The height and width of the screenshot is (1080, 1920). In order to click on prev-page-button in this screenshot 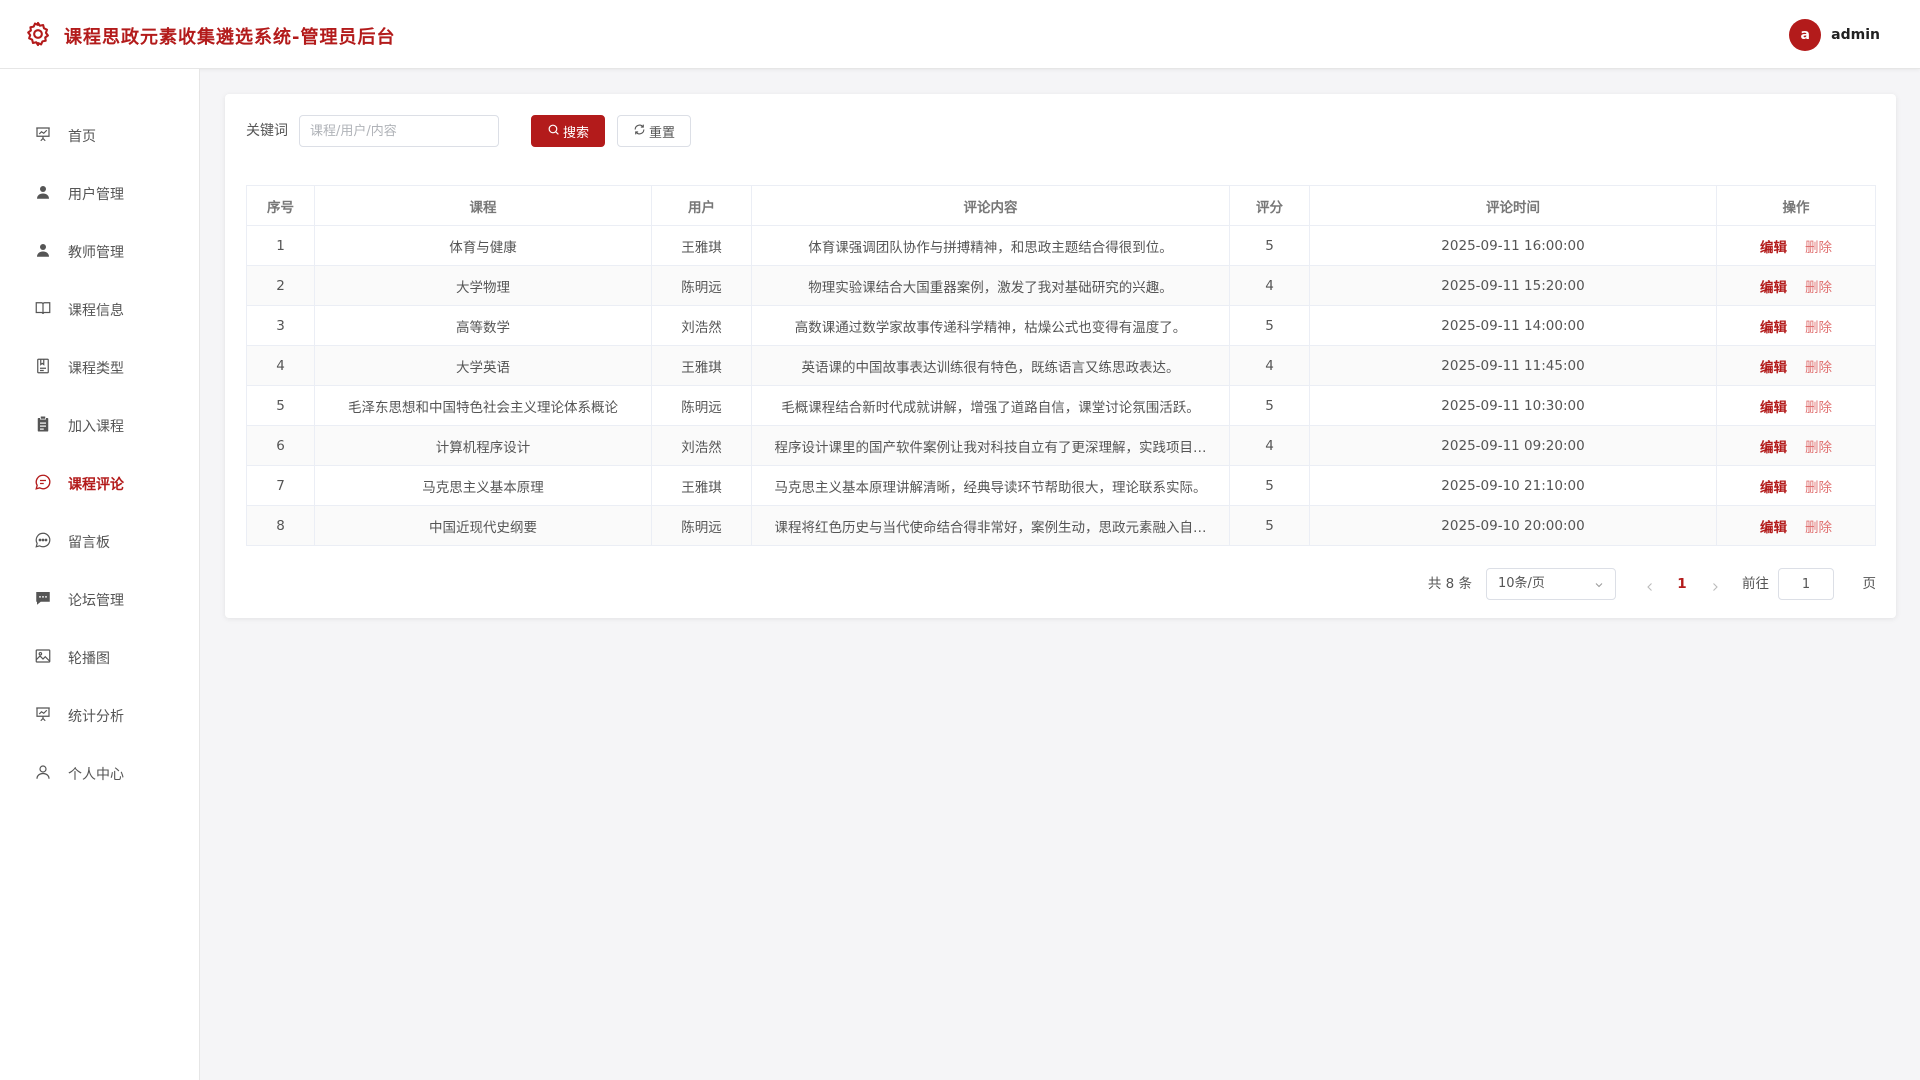, I will do `click(1650, 584)`.